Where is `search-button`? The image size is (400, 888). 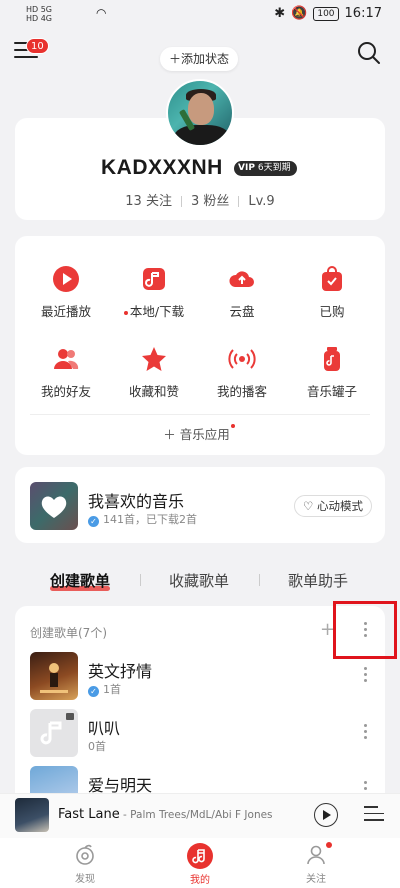
search-button is located at coordinates (369, 53).